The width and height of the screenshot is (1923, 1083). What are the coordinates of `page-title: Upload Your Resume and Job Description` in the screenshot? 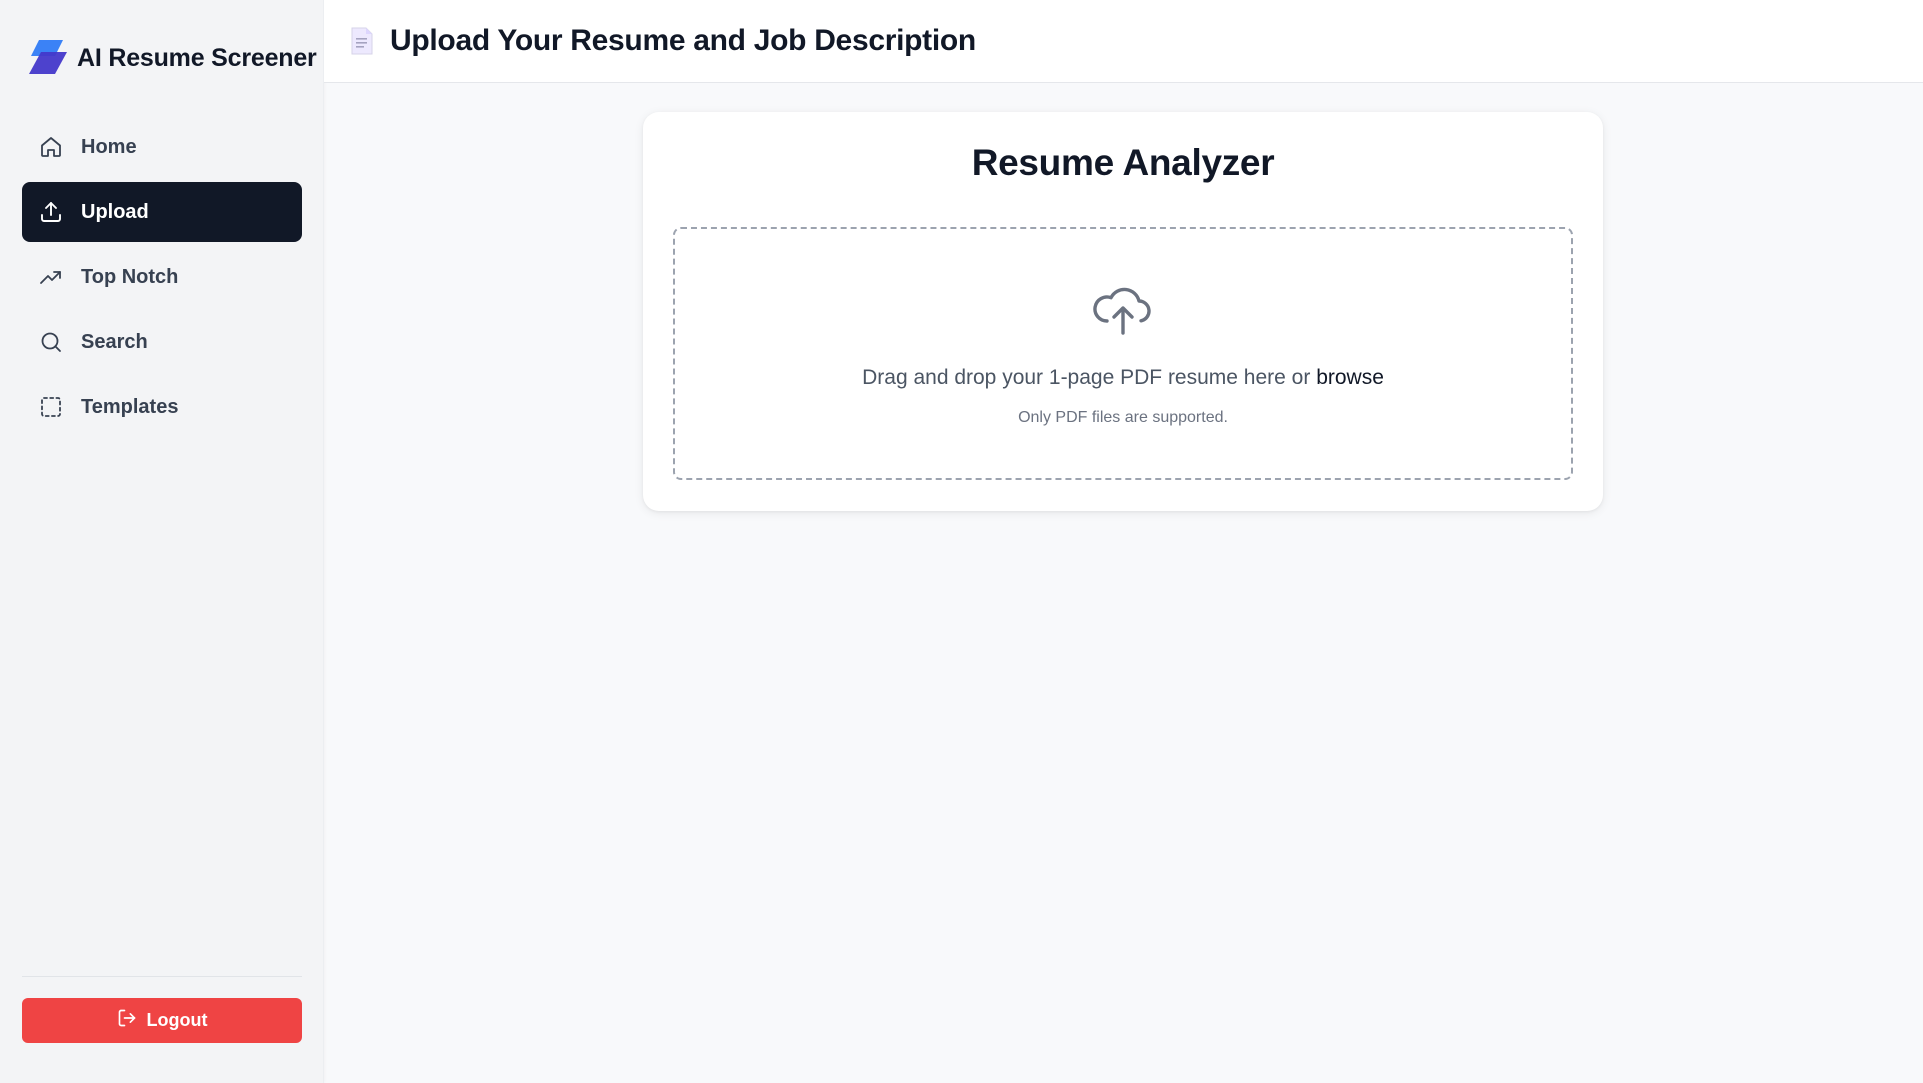 It's located at (683, 40).